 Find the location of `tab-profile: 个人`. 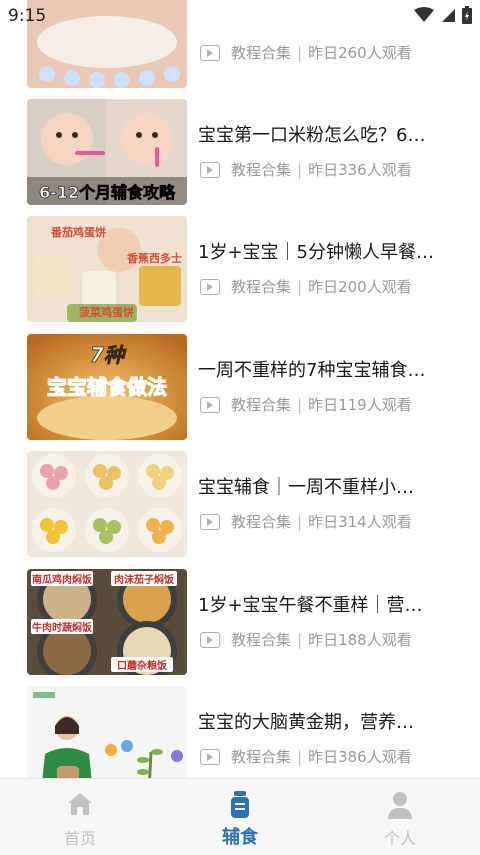

tab-profile: 个人 is located at coordinates (400, 817).